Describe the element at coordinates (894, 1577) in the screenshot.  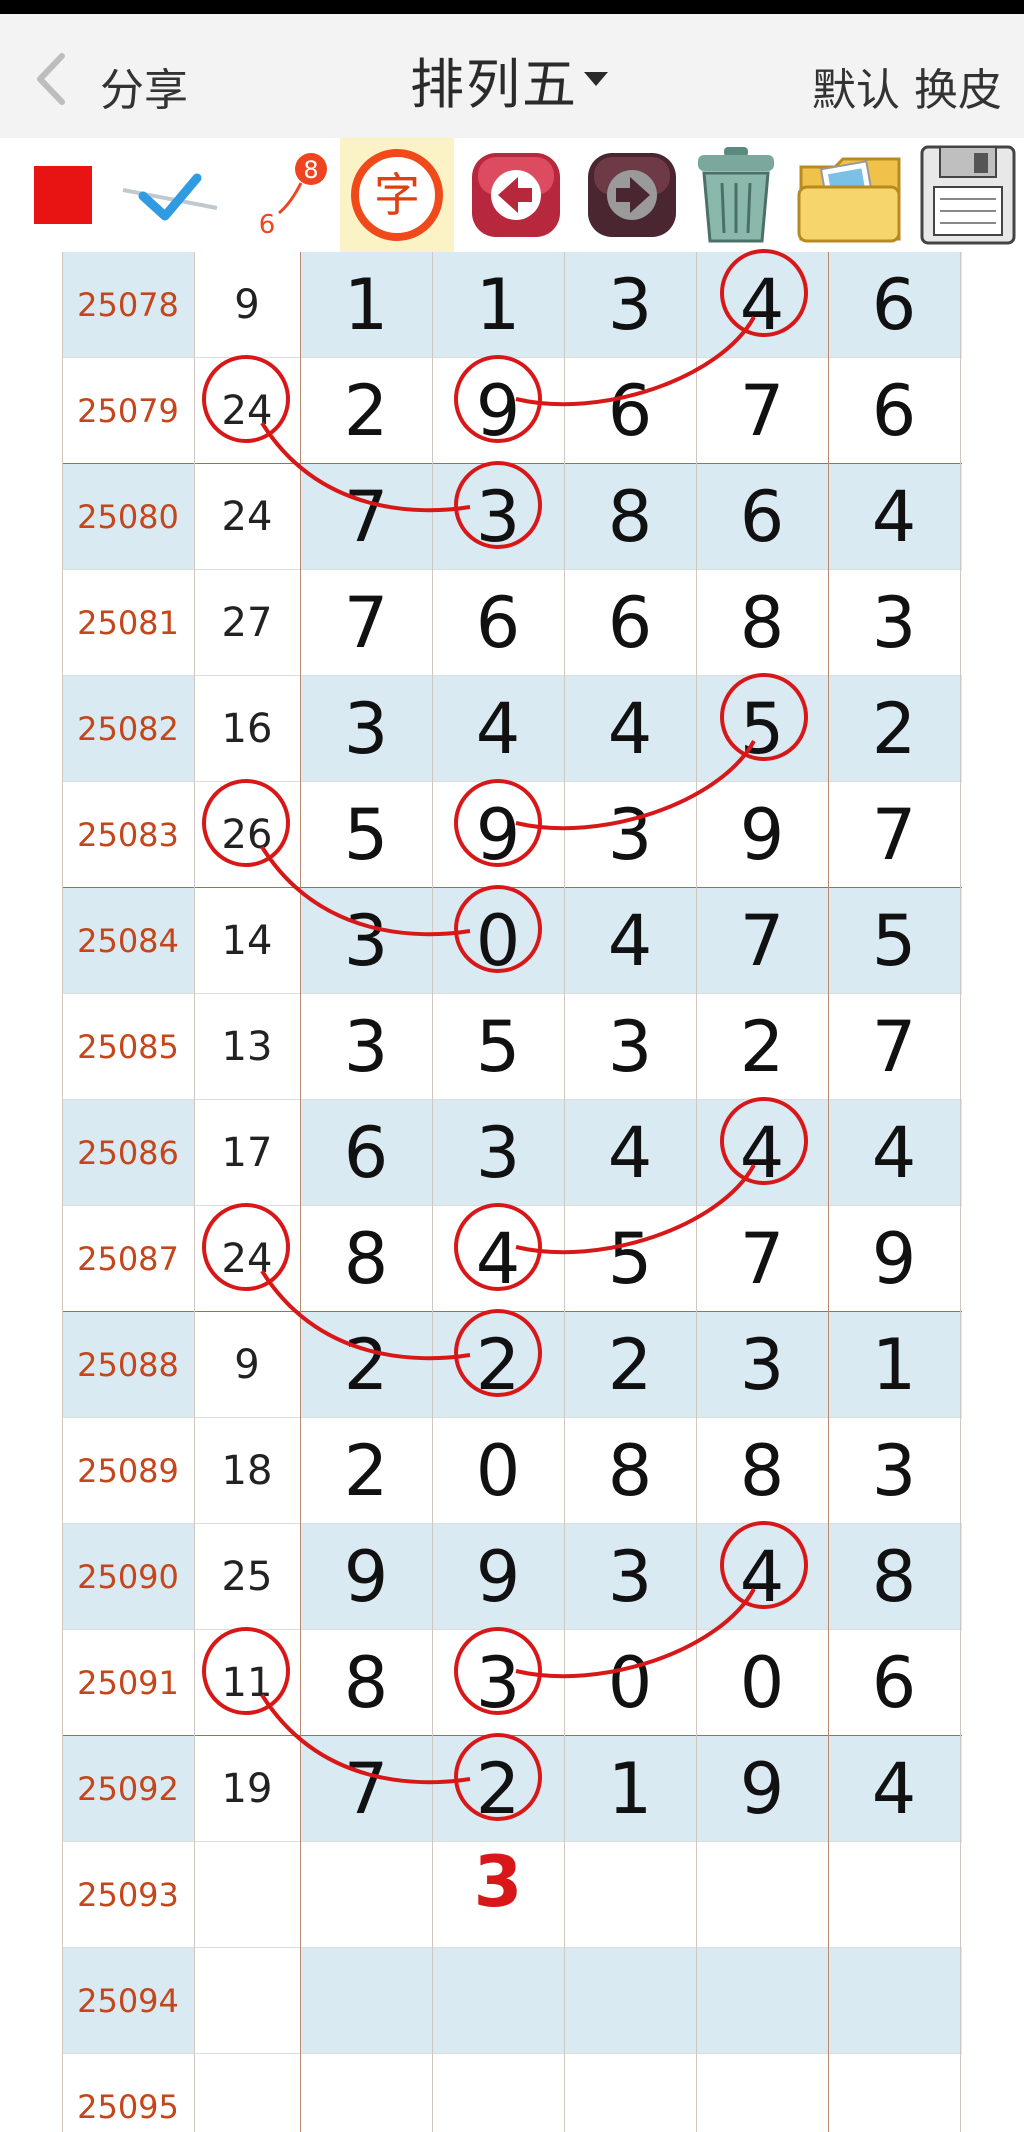
I see `digit-cell-5: 8` at that location.